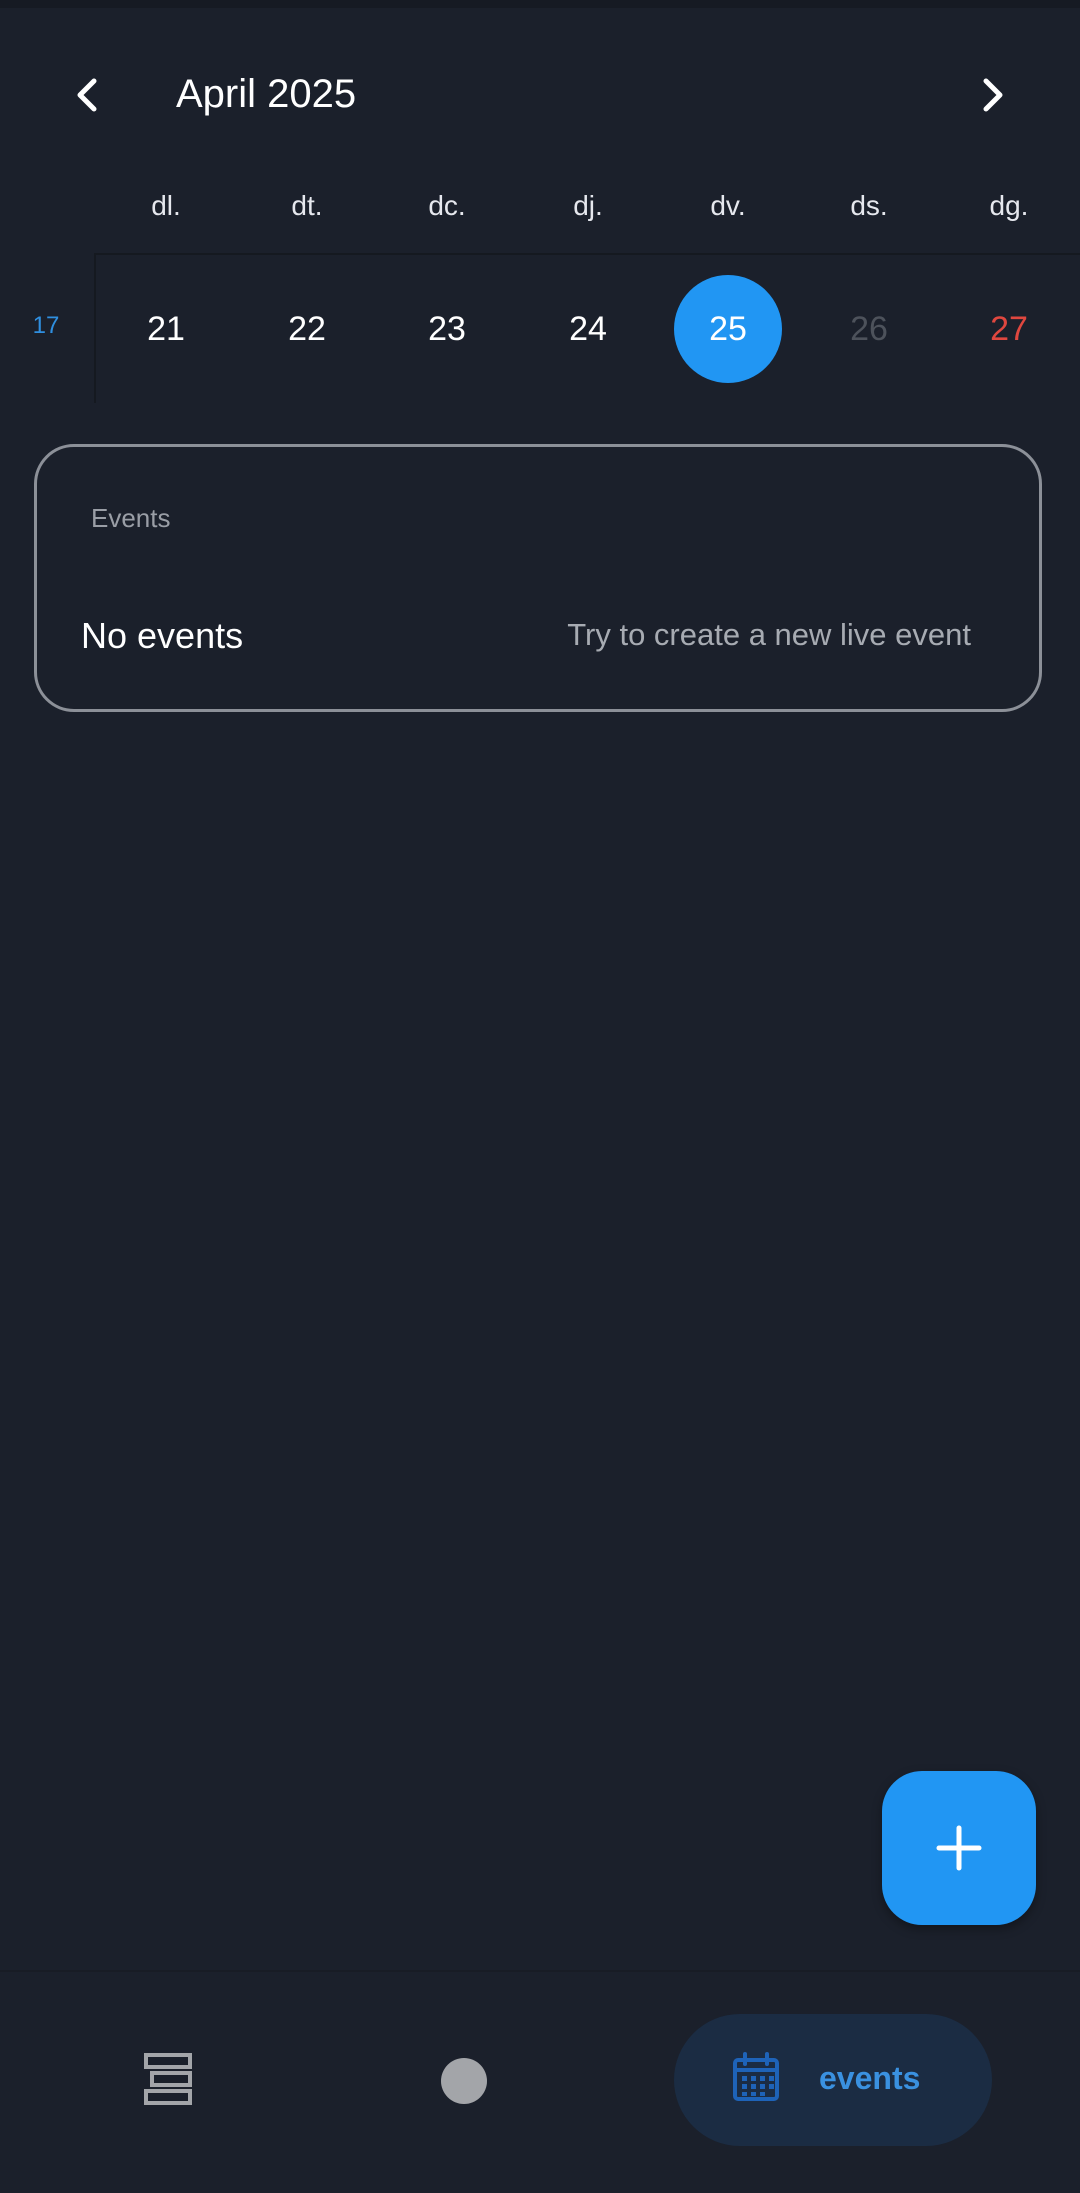  I want to click on day-cell: 26, so click(869, 329).